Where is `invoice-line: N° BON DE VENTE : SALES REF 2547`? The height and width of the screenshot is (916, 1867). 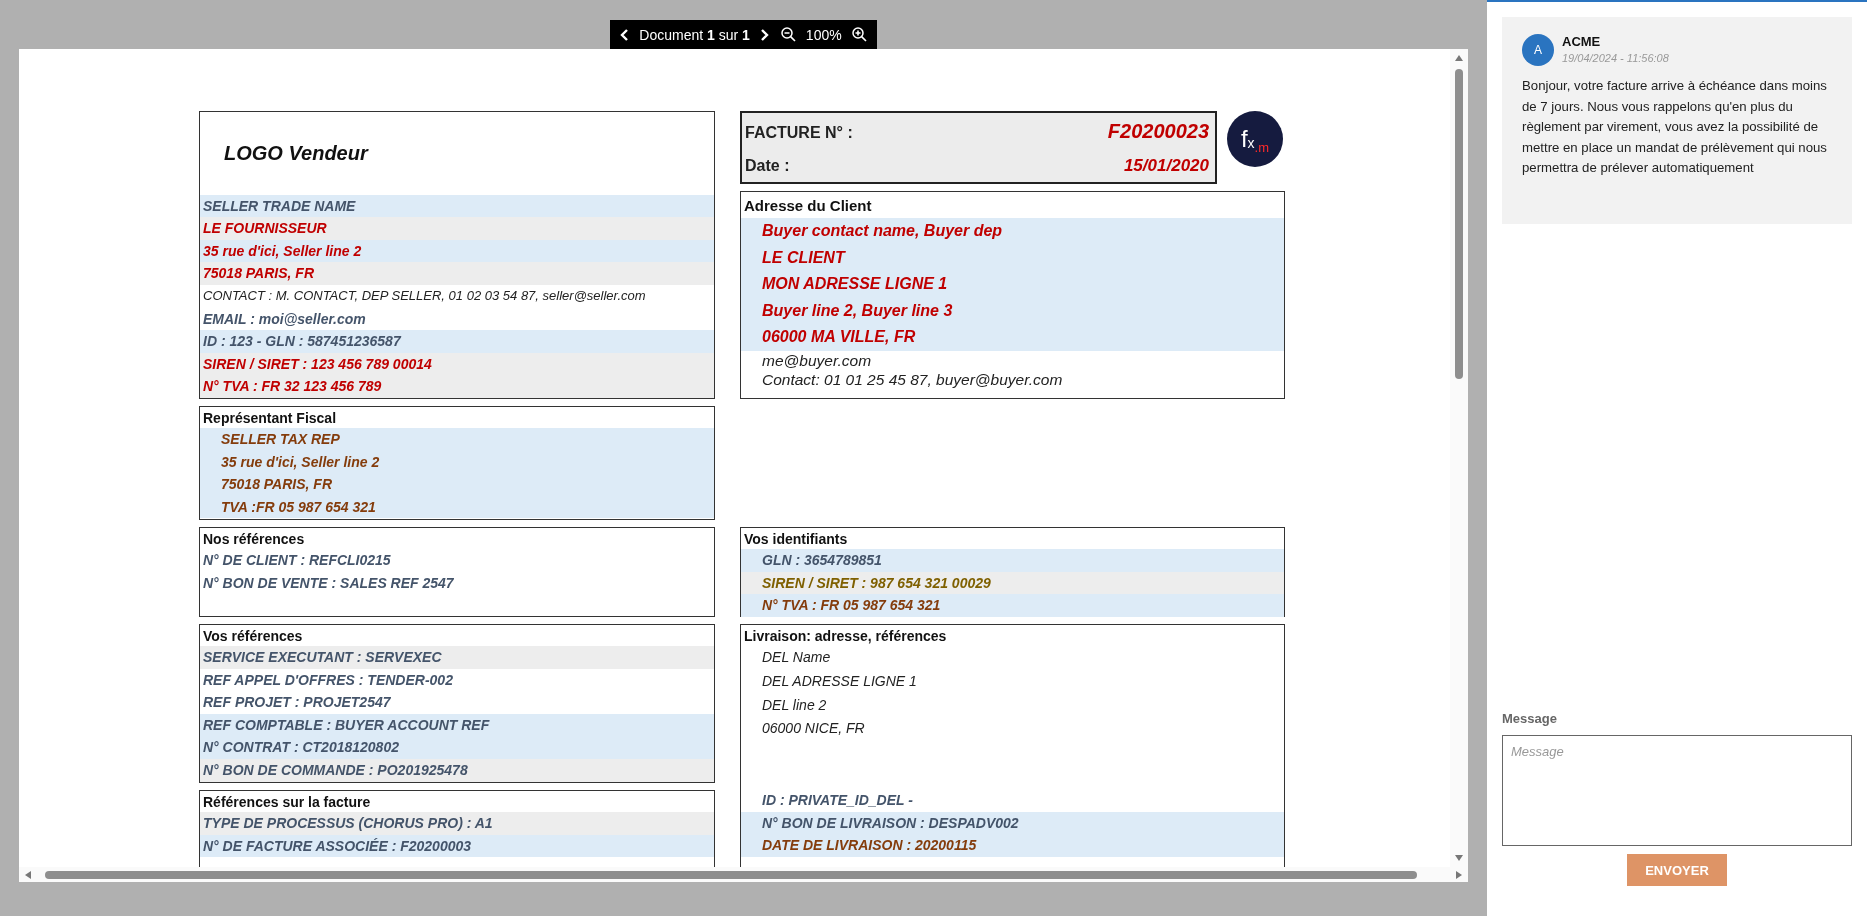
invoice-line: N° BON DE VENTE : SALES REF 2547 is located at coordinates (328, 583).